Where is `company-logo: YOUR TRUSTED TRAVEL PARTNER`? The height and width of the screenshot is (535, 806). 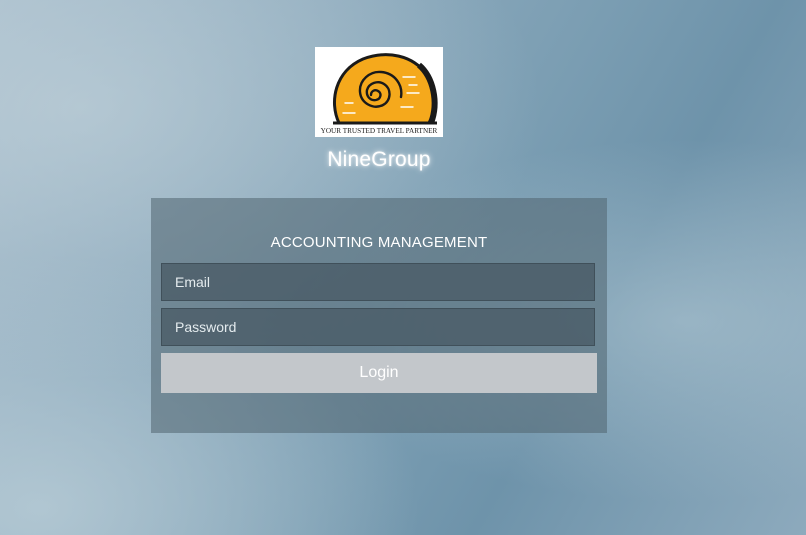 company-logo: YOUR TRUSTED TRAVEL PARTNER is located at coordinates (379, 92).